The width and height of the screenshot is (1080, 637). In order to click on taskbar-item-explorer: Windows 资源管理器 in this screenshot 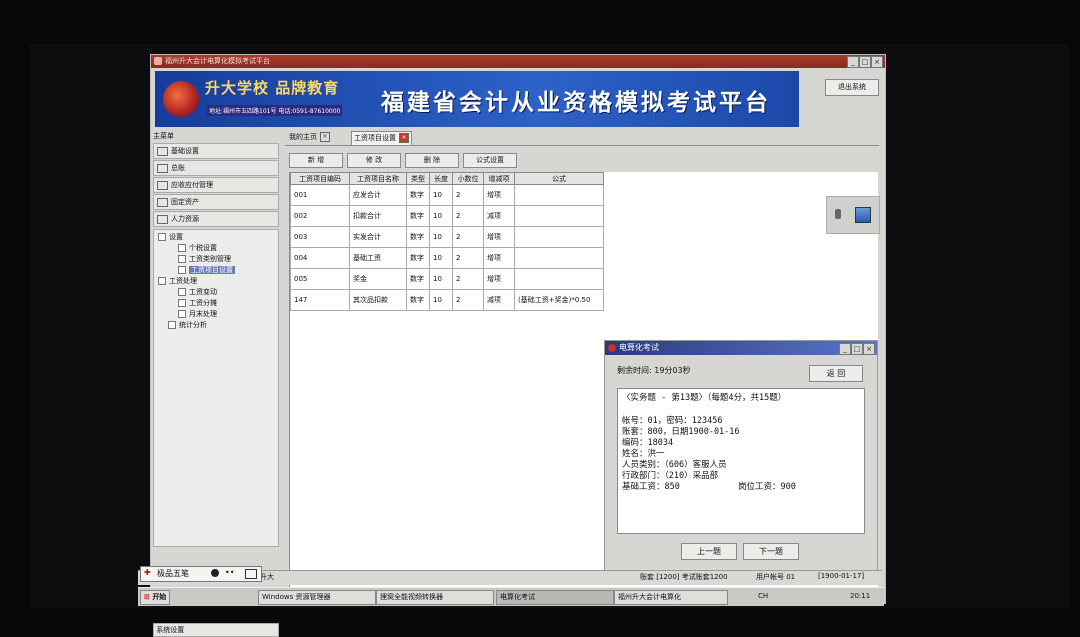, I will do `click(317, 597)`.